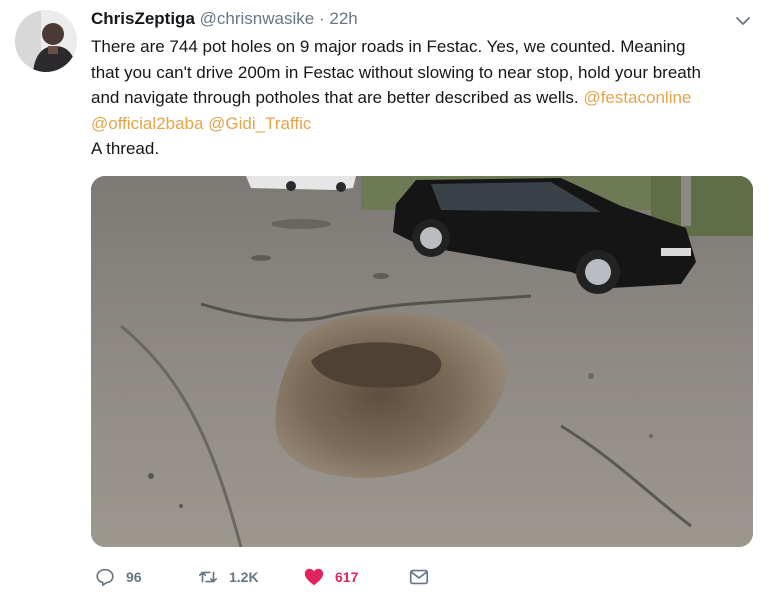  What do you see at coordinates (143, 18) in the screenshot?
I see `display-name: ChrisZeptiga` at bounding box center [143, 18].